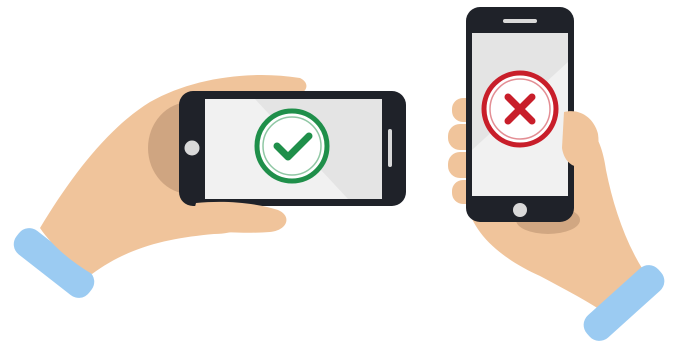 The width and height of the screenshot is (675, 346). What do you see at coordinates (192, 148) in the screenshot?
I see `left-home-button` at bounding box center [192, 148].